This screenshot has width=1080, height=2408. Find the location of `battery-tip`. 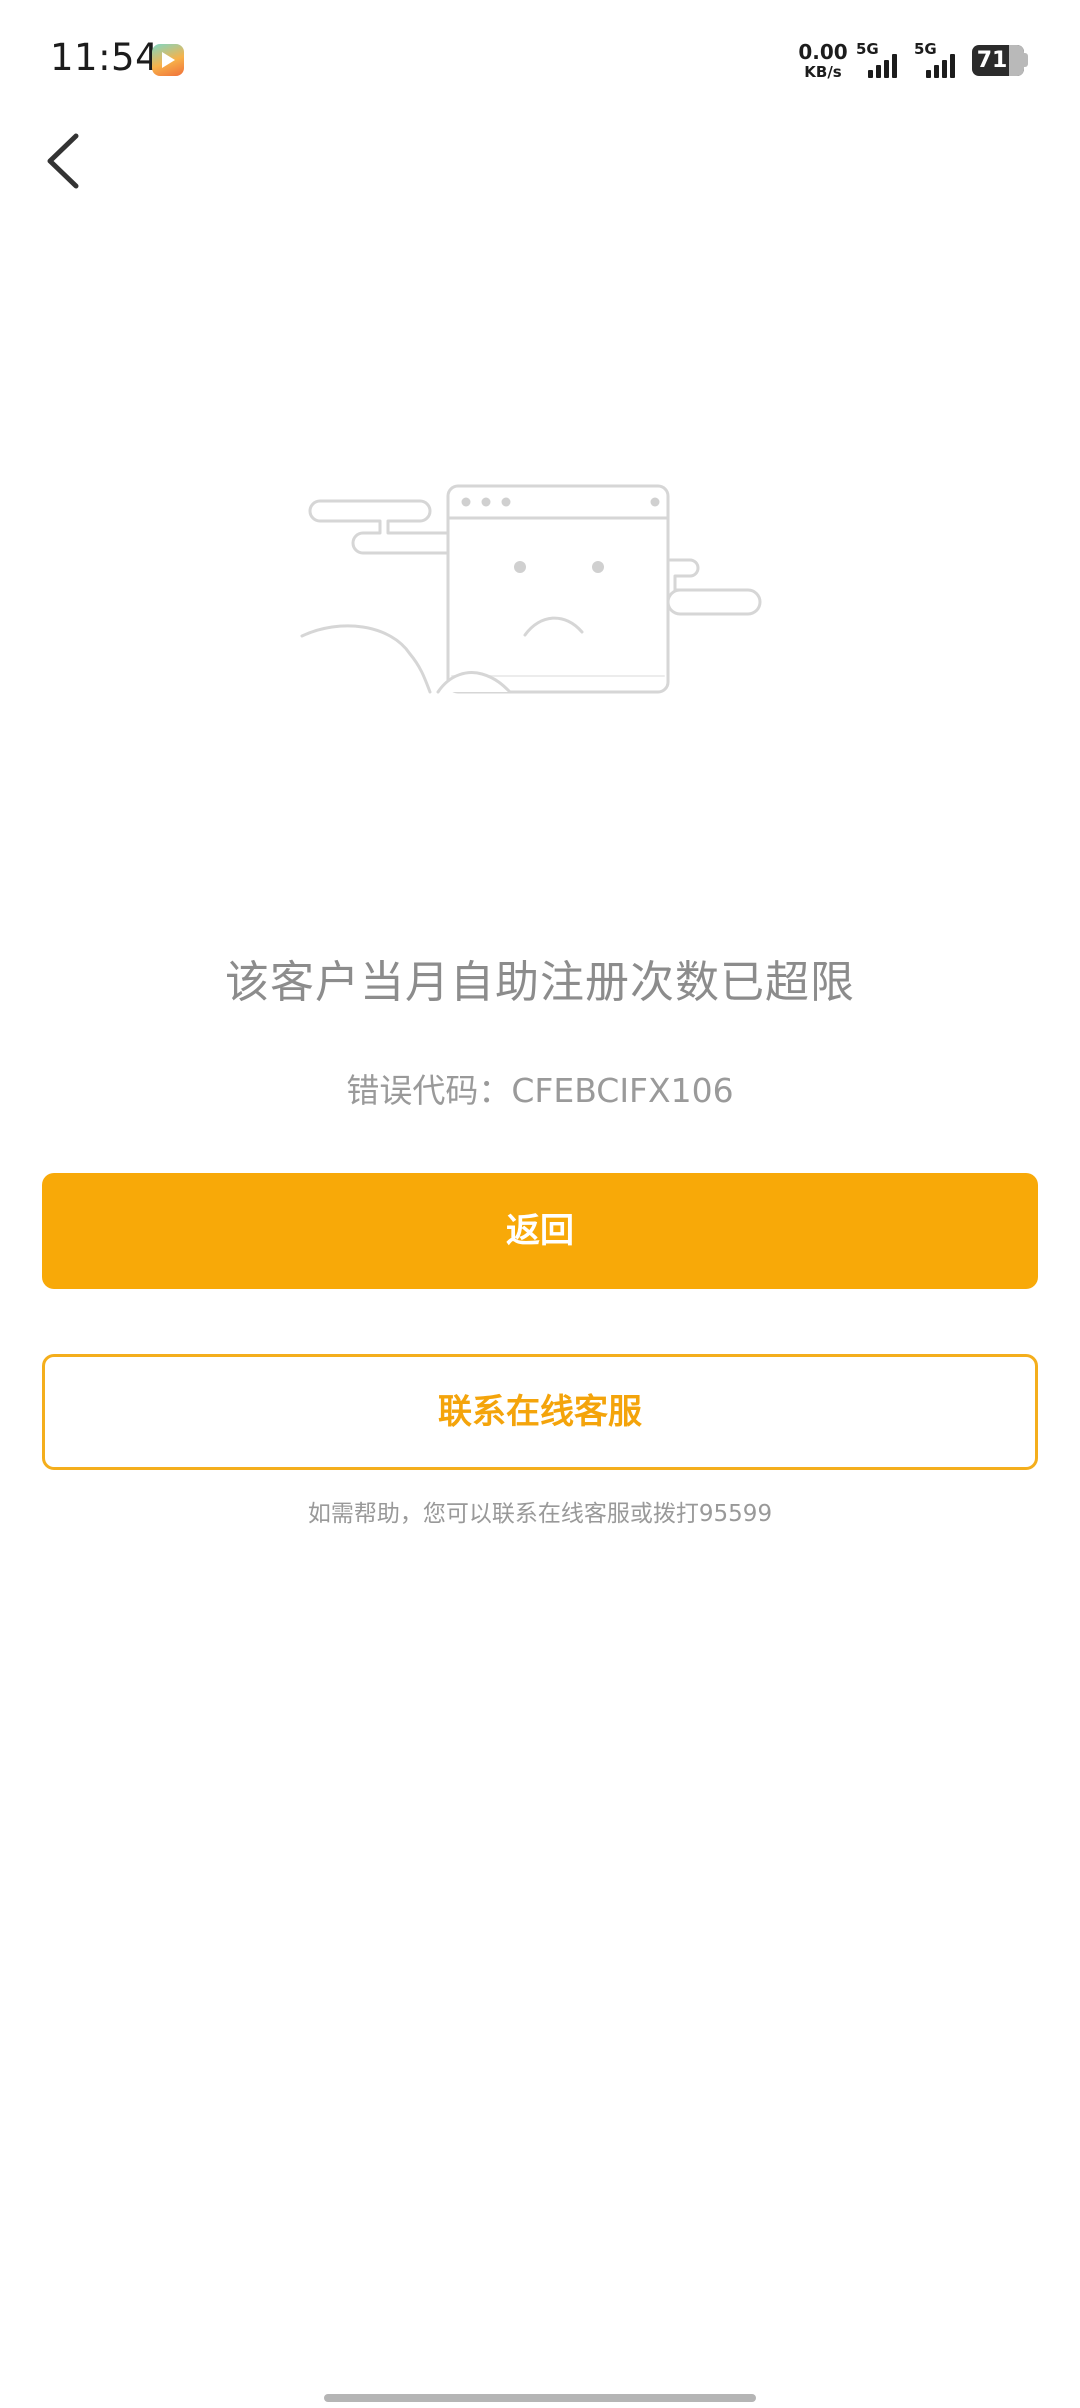

battery-tip is located at coordinates (1026, 60).